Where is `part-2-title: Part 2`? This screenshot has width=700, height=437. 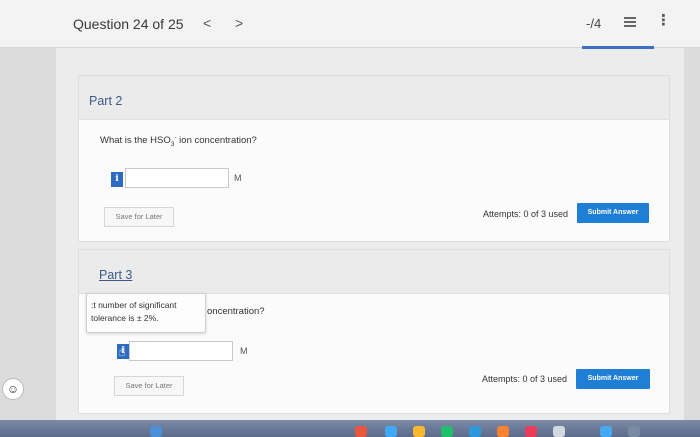
part-2-title: Part 2 is located at coordinates (106, 101).